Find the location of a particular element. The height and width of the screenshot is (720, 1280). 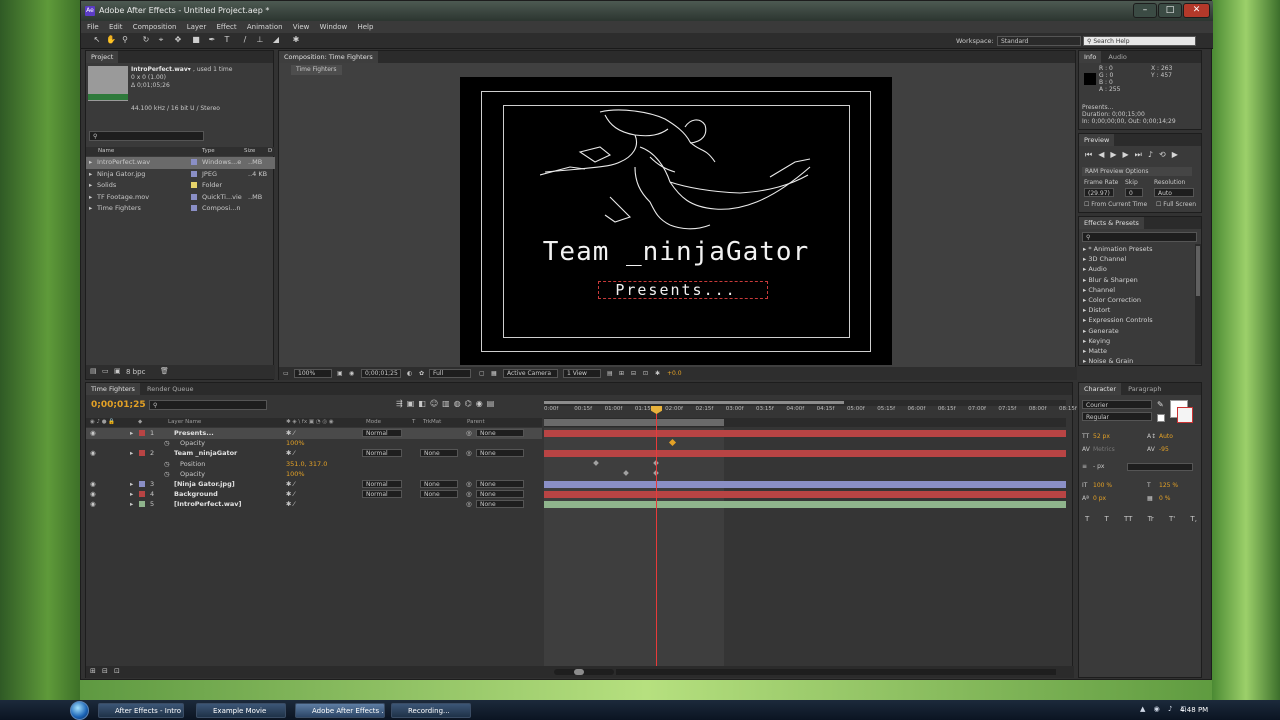

menu-composition: Composition is located at coordinates (155, 27).